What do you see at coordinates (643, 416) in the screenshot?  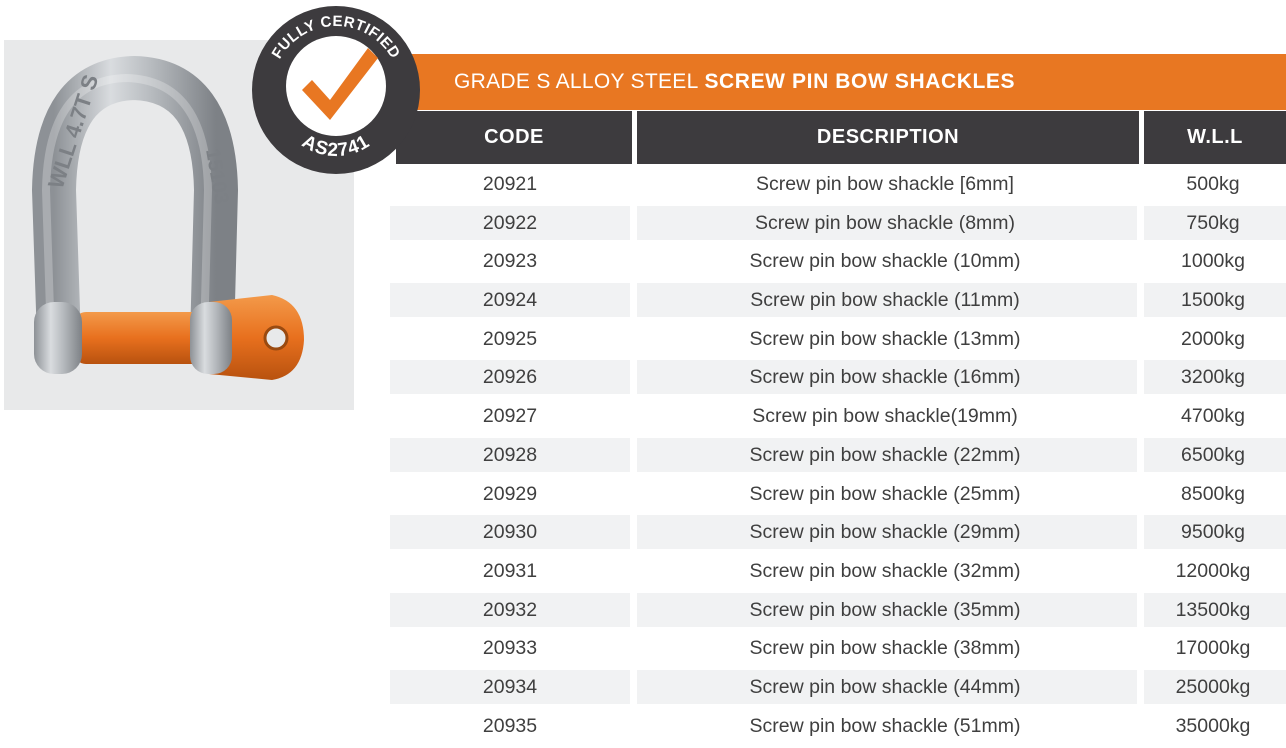 I see `table-row: 20927 Screw pin bow shackle(19mm) 4700kg` at bounding box center [643, 416].